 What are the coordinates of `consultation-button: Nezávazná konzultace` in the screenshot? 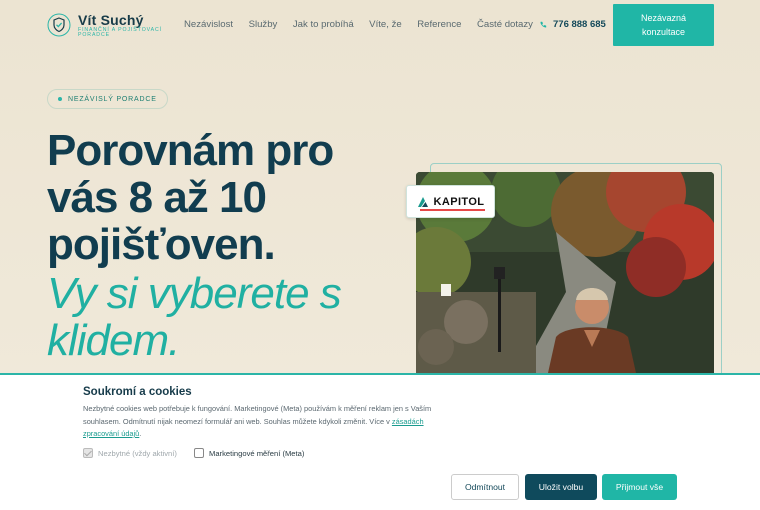 It's located at (663, 25).